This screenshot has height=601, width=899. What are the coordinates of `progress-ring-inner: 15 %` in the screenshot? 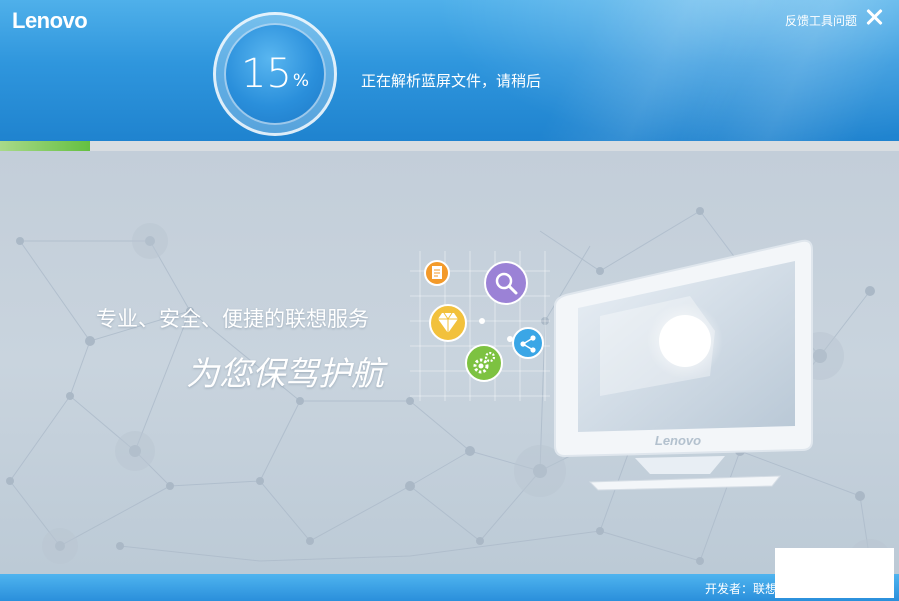 It's located at (275, 74).